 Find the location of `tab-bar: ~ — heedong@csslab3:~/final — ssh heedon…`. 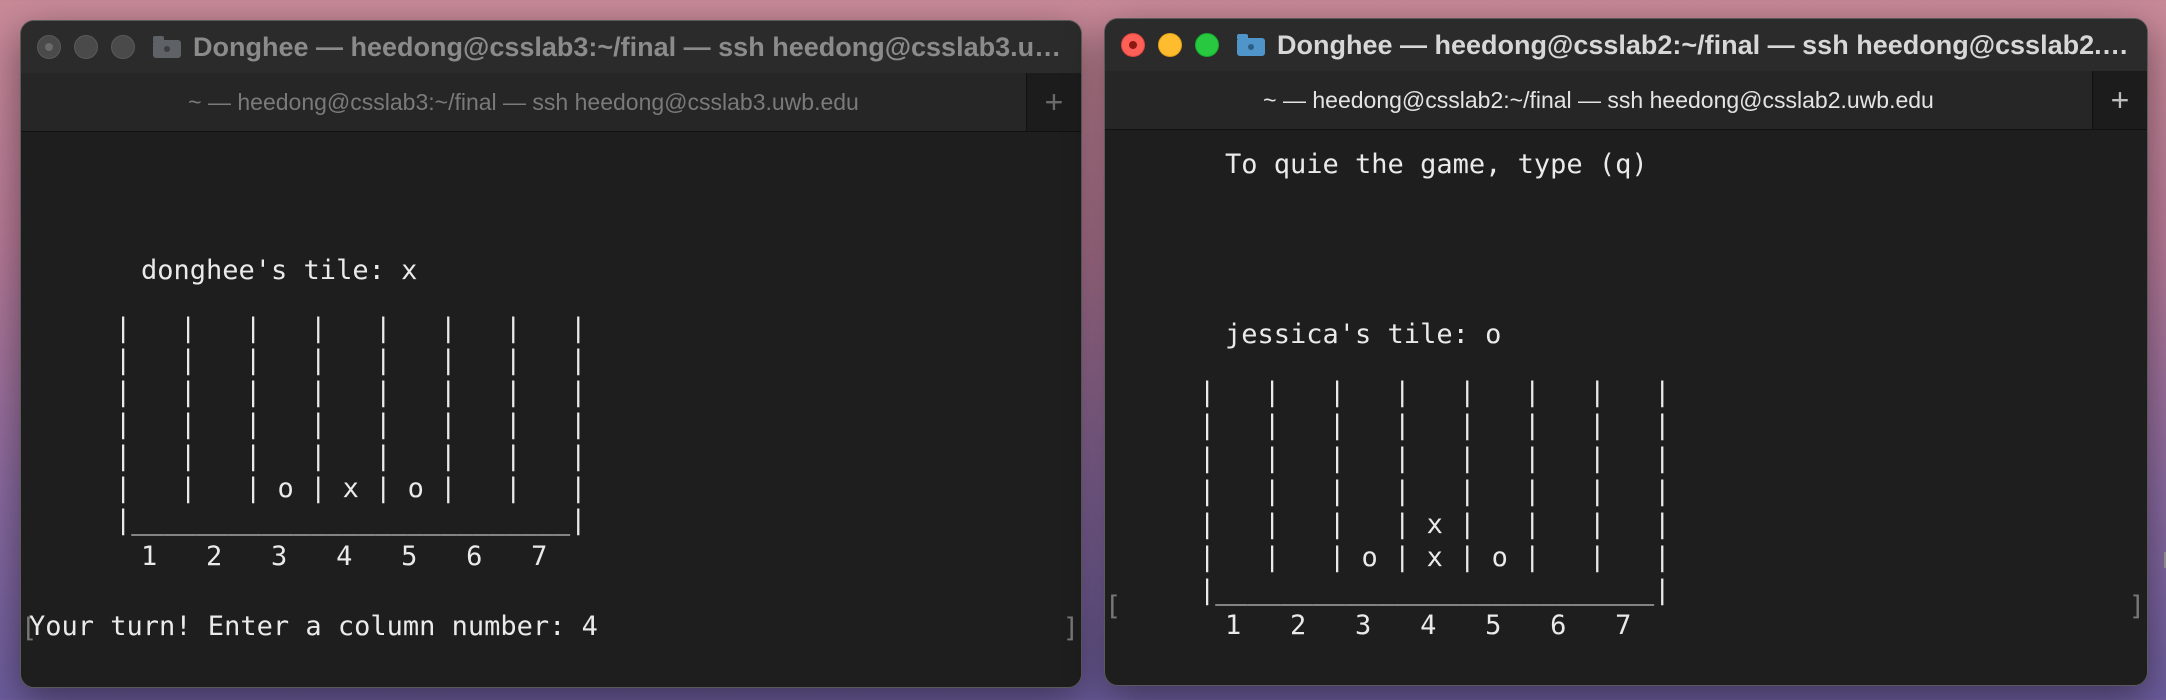

tab-bar: ~ — heedong@csslab3:~/final — ssh heedon… is located at coordinates (551, 102).